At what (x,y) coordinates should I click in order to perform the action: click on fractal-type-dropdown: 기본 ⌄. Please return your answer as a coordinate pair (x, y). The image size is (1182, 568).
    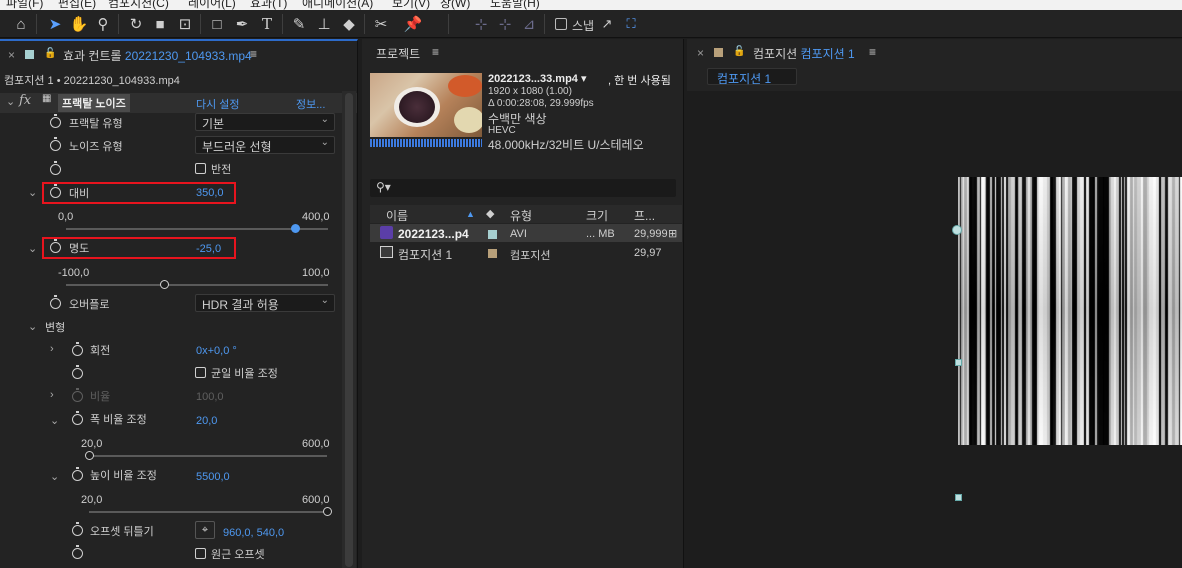
    Looking at the image, I should click on (265, 122).